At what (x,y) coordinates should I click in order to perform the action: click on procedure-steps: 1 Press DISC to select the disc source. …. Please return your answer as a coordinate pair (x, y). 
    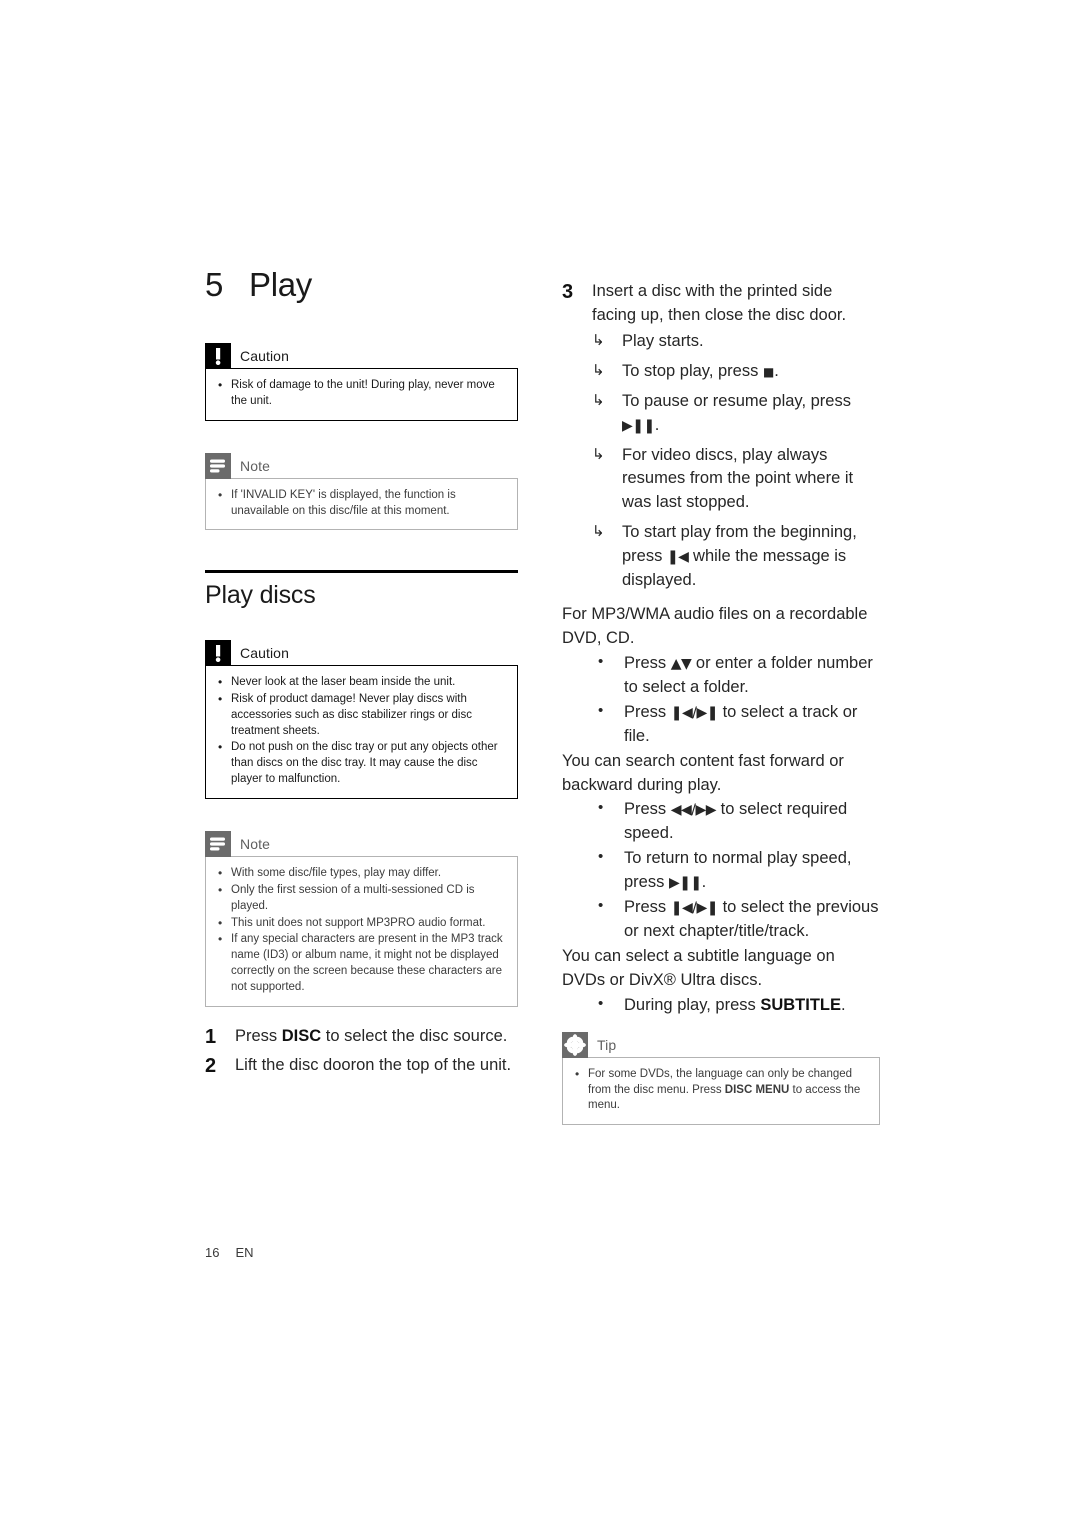
    Looking at the image, I should click on (361, 1051).